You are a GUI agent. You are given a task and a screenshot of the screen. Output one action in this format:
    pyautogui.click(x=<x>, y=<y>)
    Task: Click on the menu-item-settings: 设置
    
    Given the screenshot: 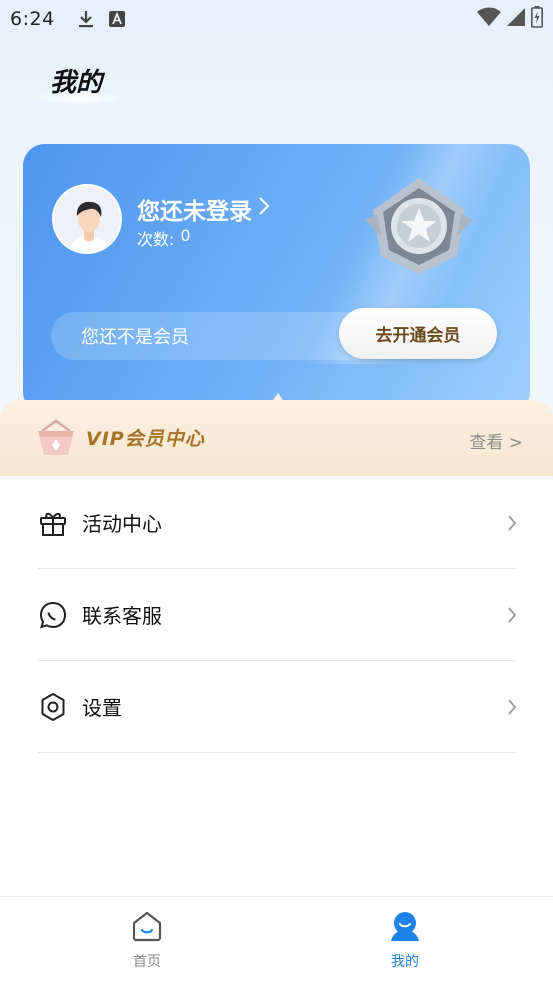 What is the action you would take?
    pyautogui.click(x=277, y=707)
    